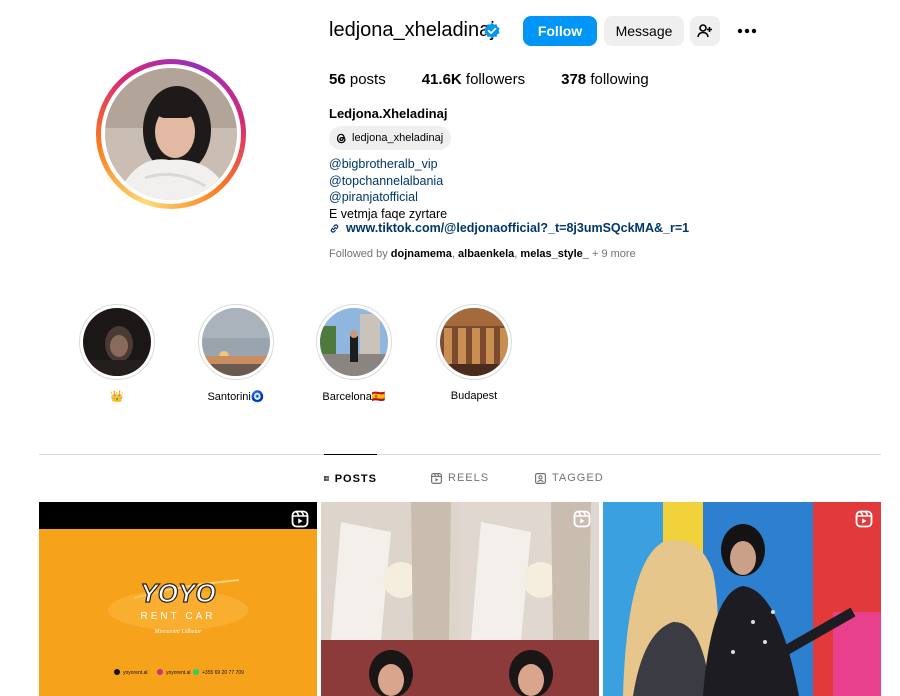 The image size is (900, 696). What do you see at coordinates (560, 31) in the screenshot?
I see `follow-button: Follow` at bounding box center [560, 31].